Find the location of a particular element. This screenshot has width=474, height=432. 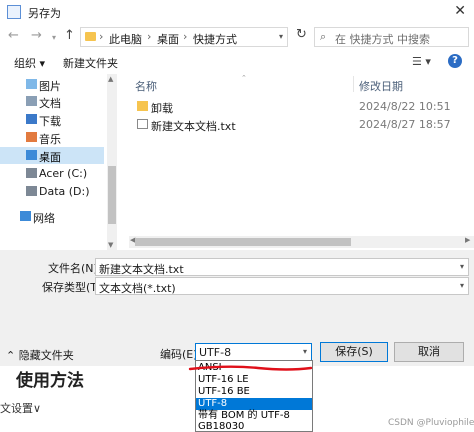

sidebar-item-label: Data (D:) is located at coordinates (64, 191).